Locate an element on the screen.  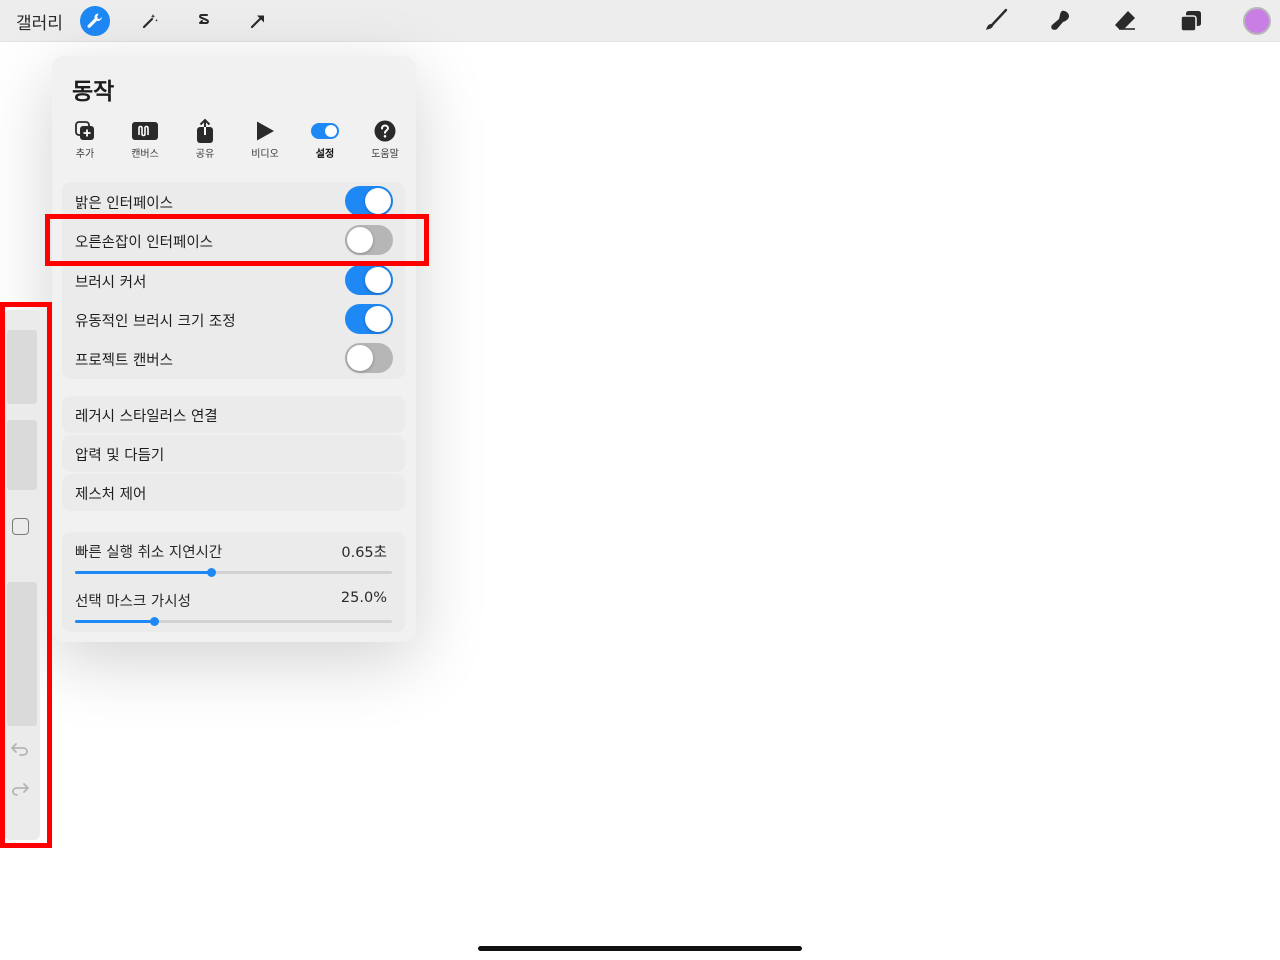
undo-delay-slider-thumb is located at coordinates (212, 572).